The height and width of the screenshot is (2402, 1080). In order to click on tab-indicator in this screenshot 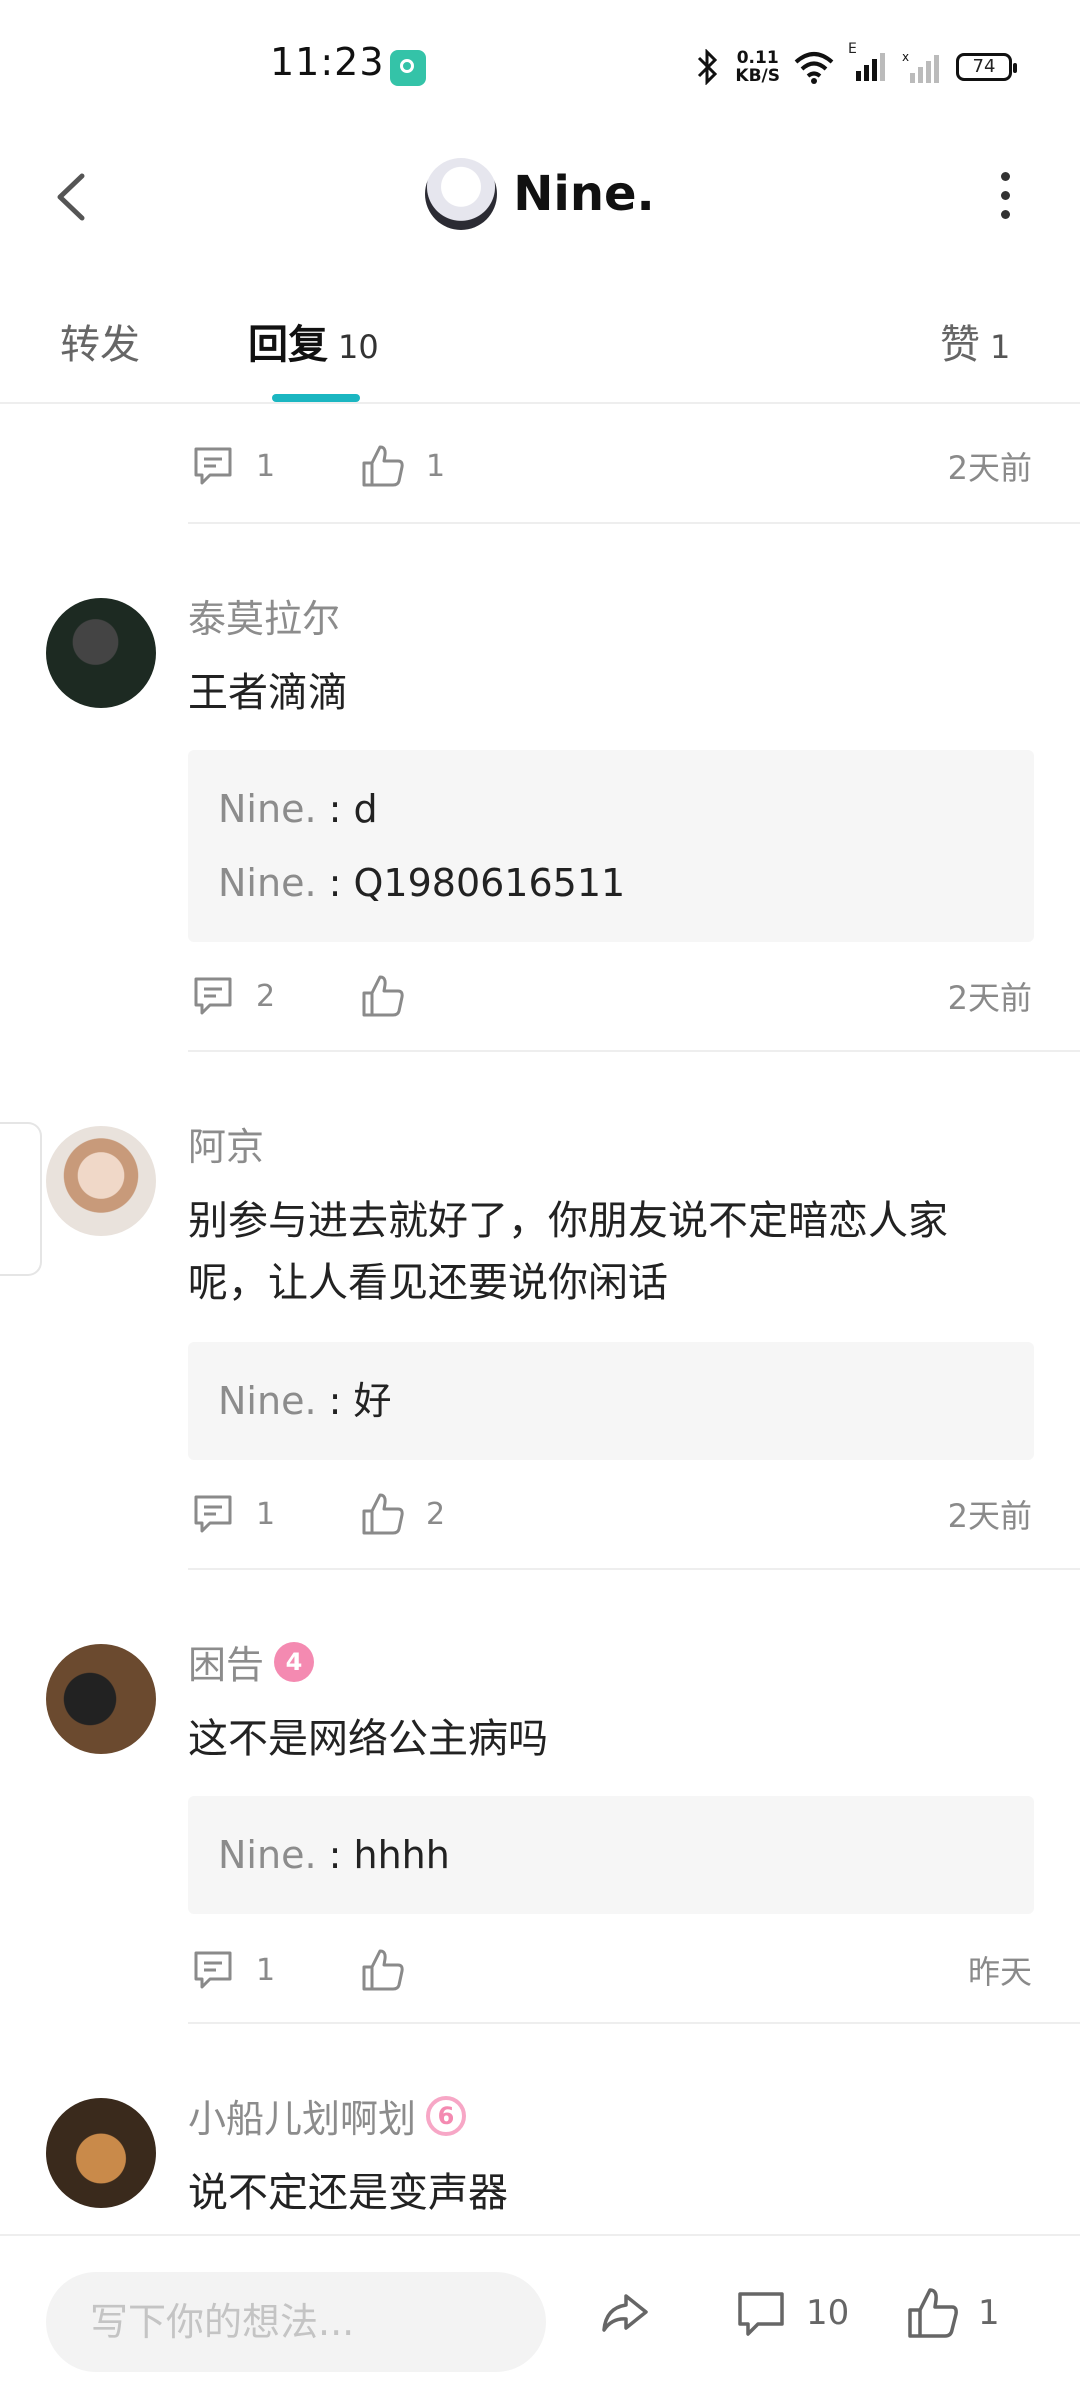, I will do `click(316, 398)`.